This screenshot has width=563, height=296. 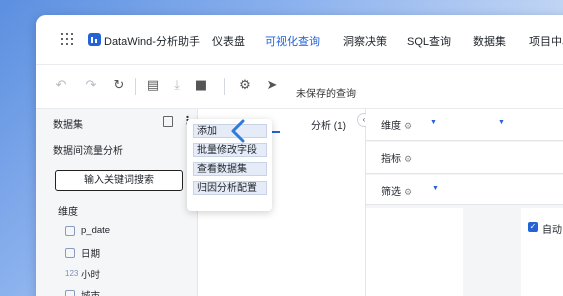 I want to click on datawind-logo-icon, so click(x=94, y=39).